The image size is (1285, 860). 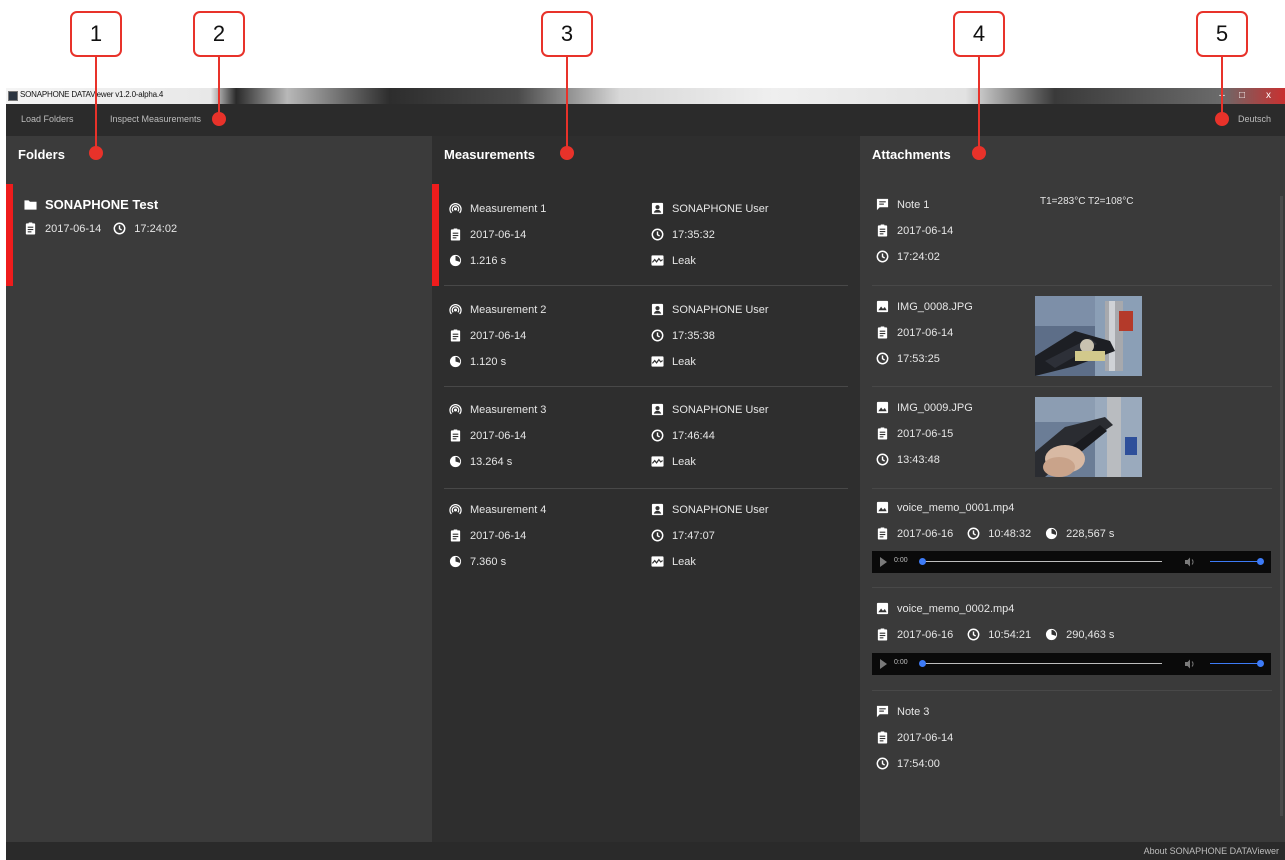 I want to click on attachment-image: IMG_0009.JPG 2017-06-15 13:43:48, so click(x=1067, y=437).